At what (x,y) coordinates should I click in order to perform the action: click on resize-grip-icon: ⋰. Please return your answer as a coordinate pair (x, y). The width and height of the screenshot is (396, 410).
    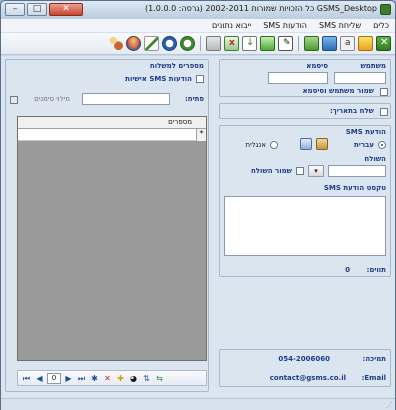
    Looking at the image, I should click on (389, 405).